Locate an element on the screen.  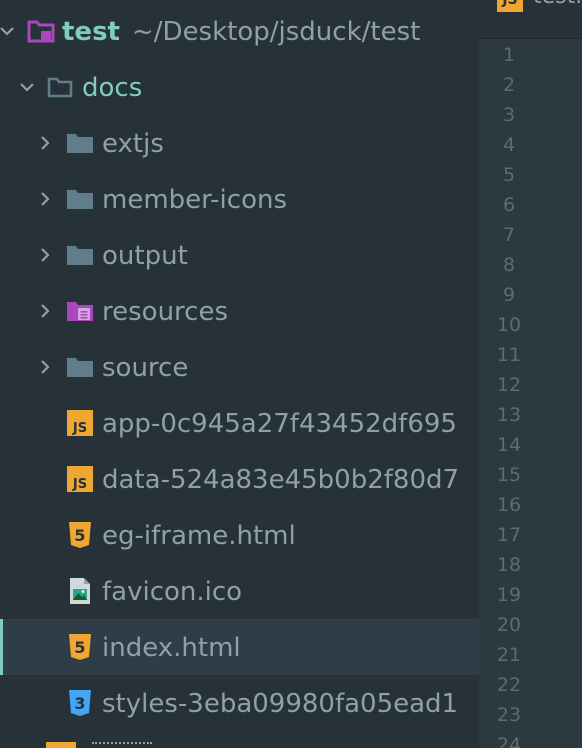
docs-folder-label: docs is located at coordinates (112, 88).